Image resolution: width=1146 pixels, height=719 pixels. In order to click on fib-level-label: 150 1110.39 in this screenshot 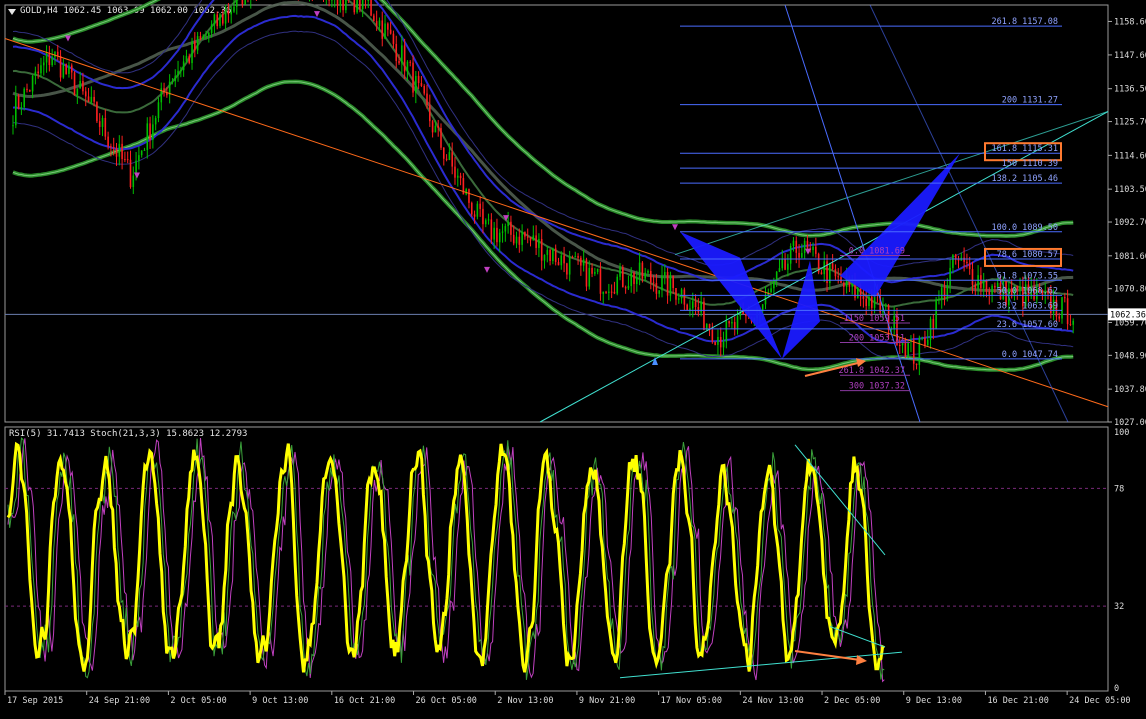, I will do `click(1030, 164)`.